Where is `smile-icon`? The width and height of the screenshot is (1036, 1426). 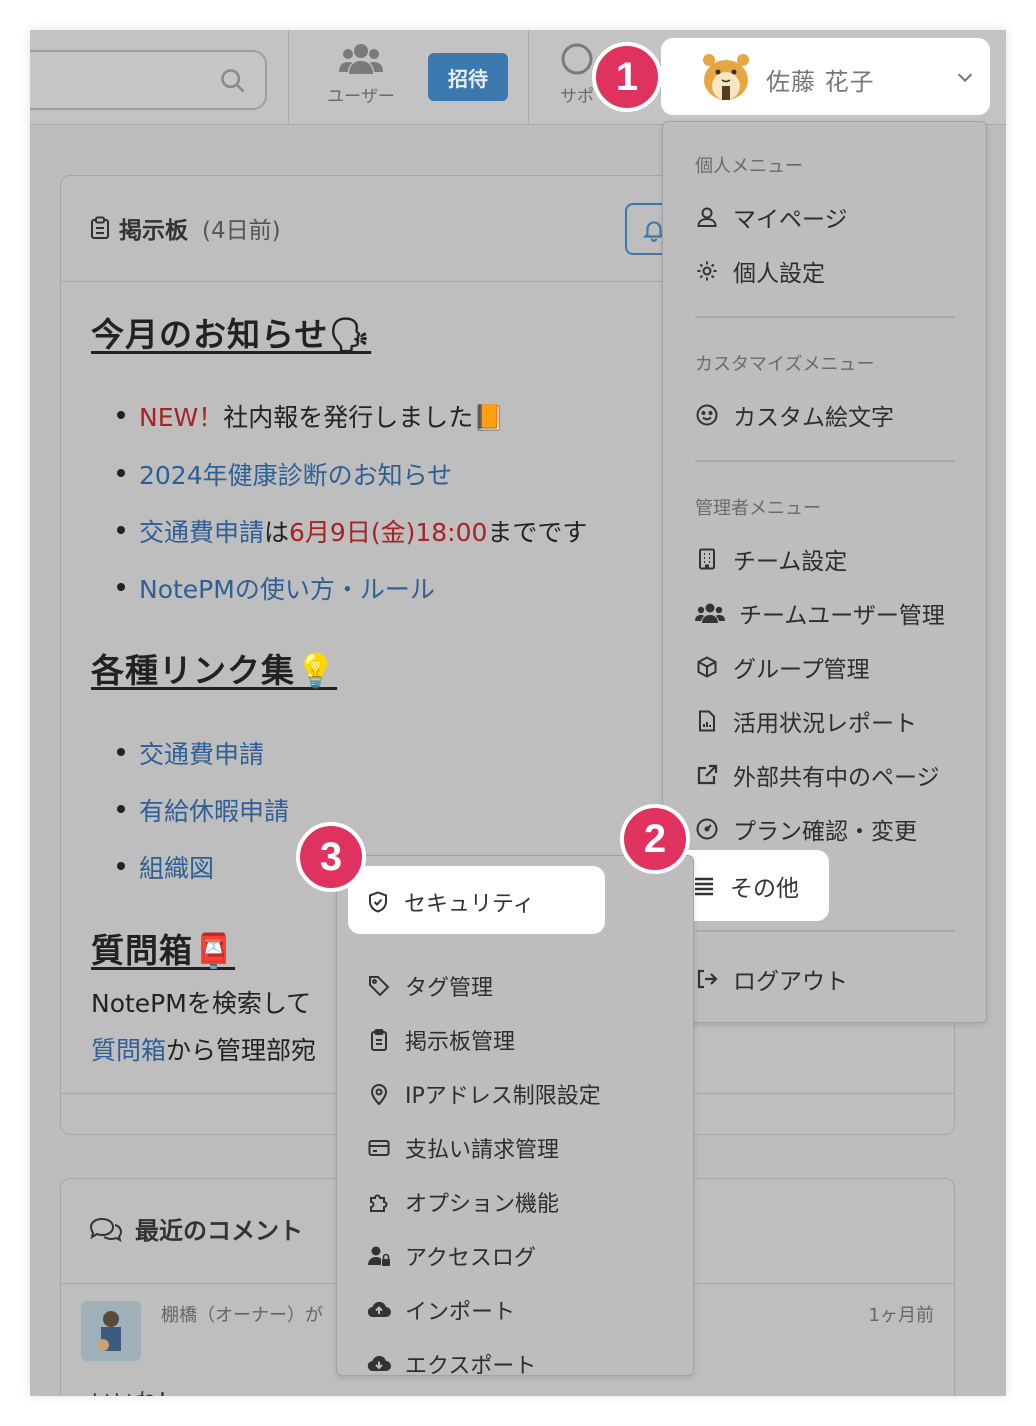
smile-icon is located at coordinates (707, 415).